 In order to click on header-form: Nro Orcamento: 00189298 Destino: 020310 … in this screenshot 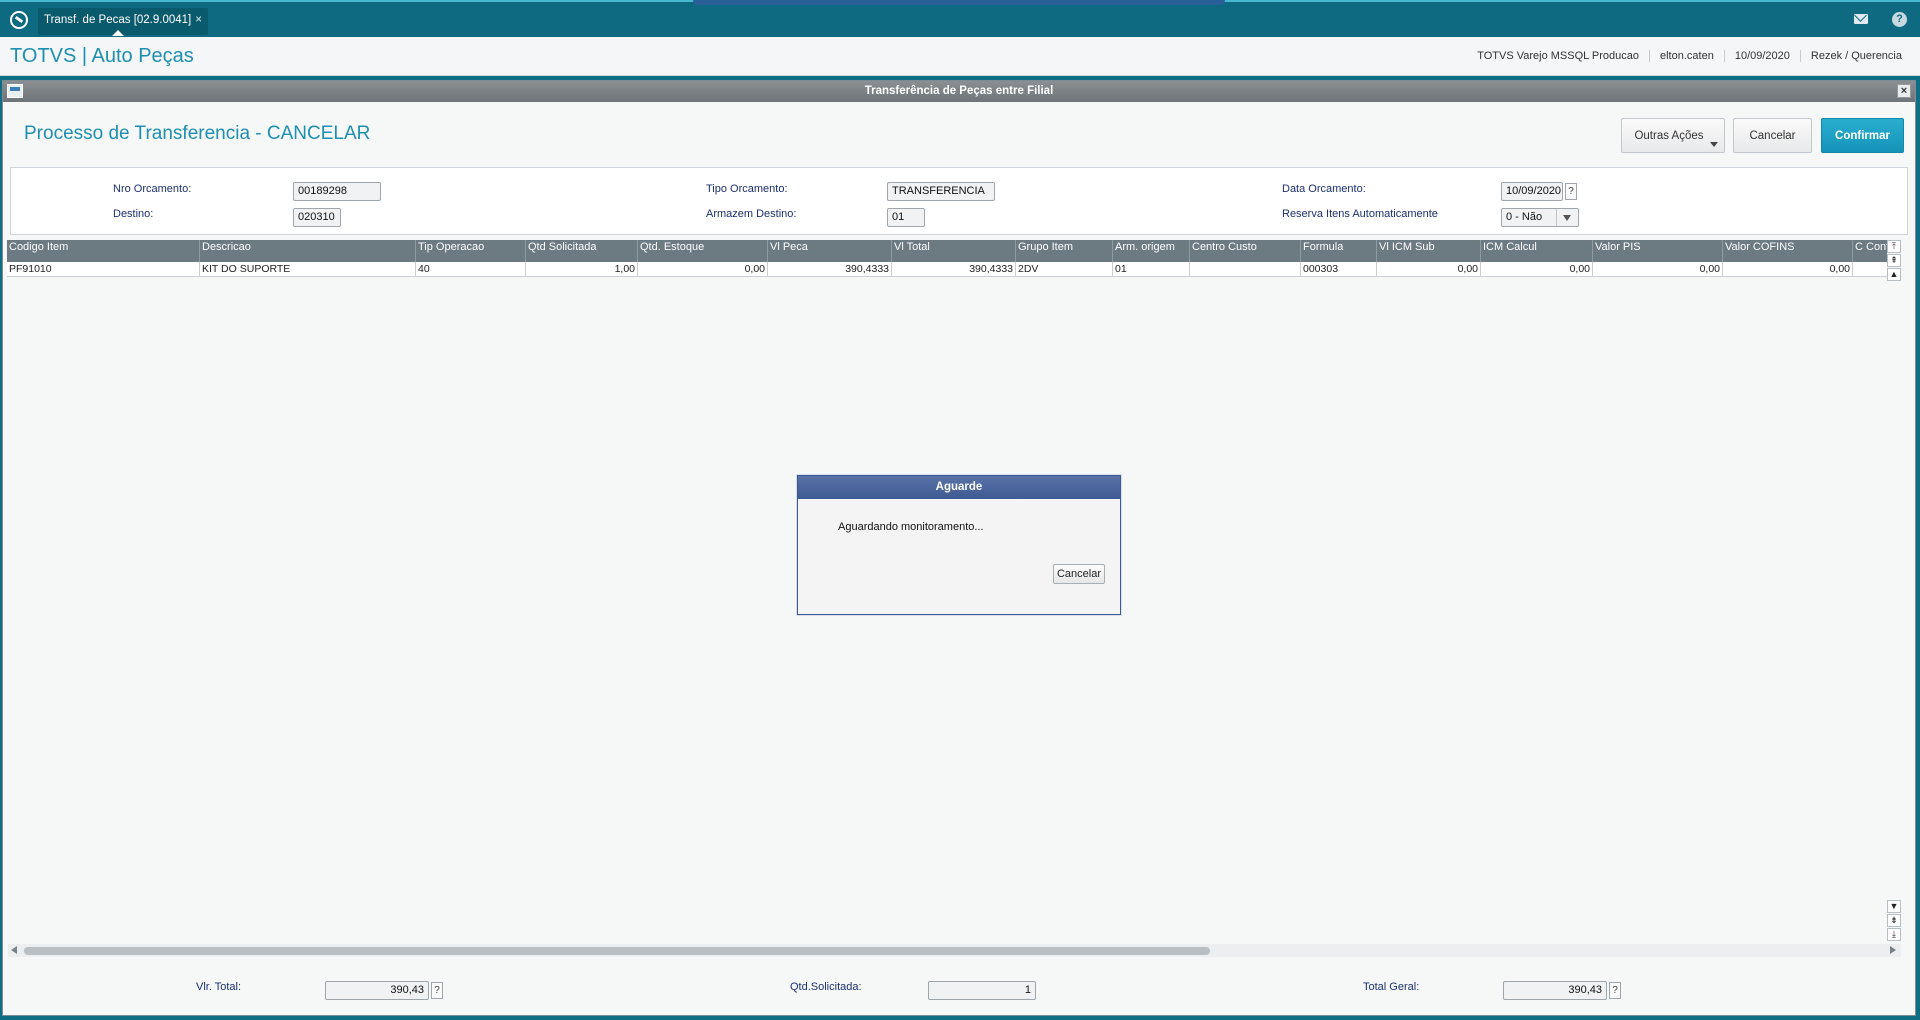, I will do `click(959, 201)`.